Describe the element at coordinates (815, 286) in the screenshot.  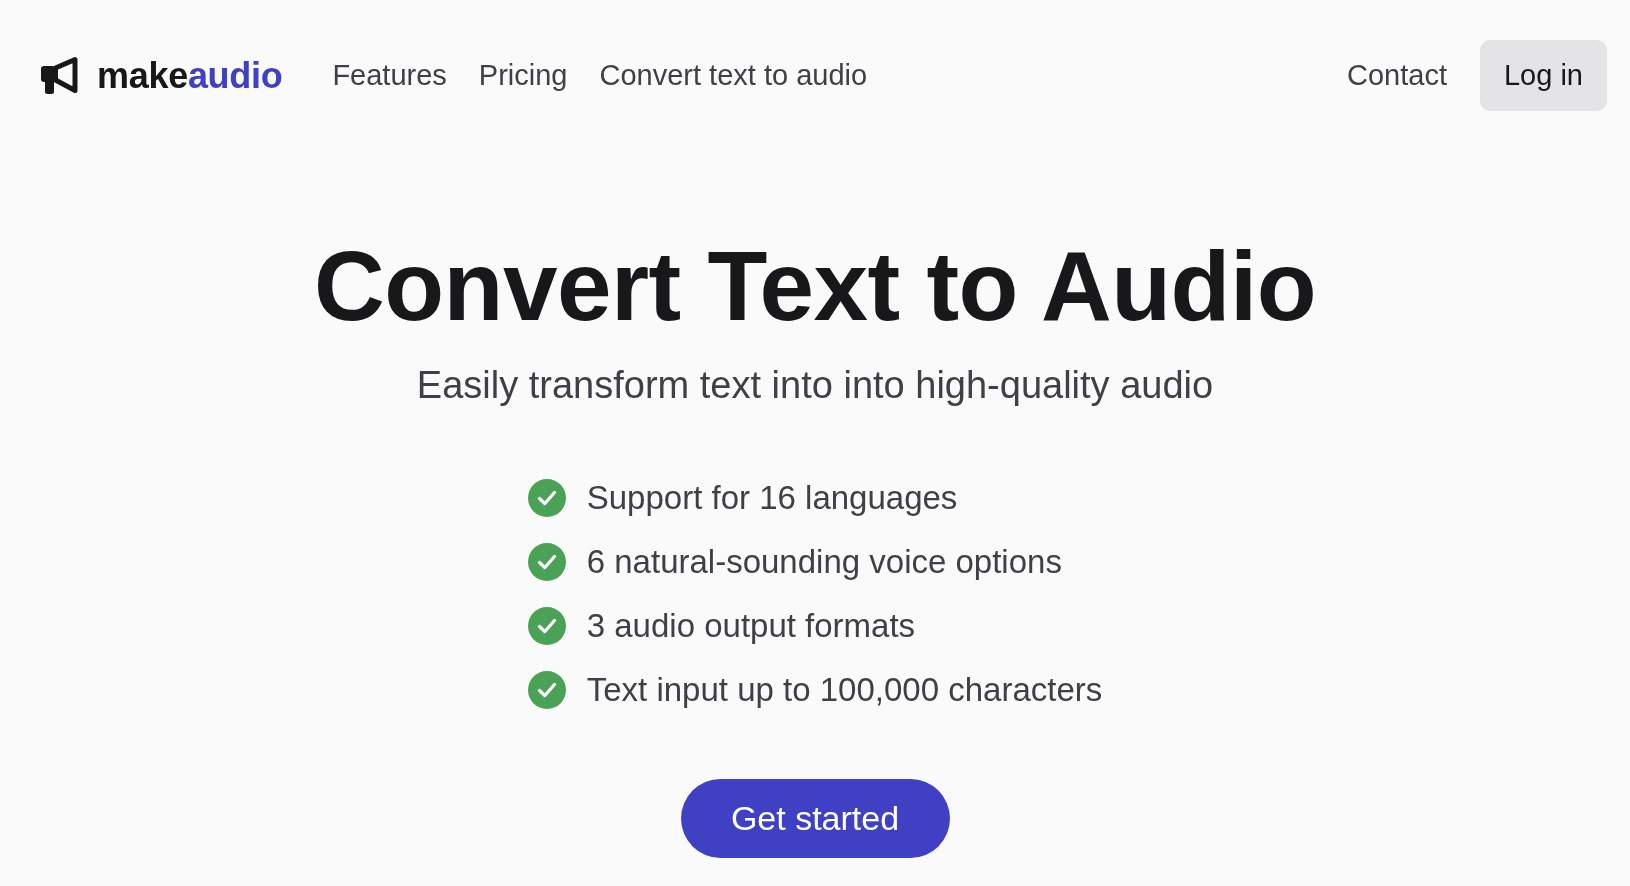
I see `hero-title: Convert Text to Audio` at that location.